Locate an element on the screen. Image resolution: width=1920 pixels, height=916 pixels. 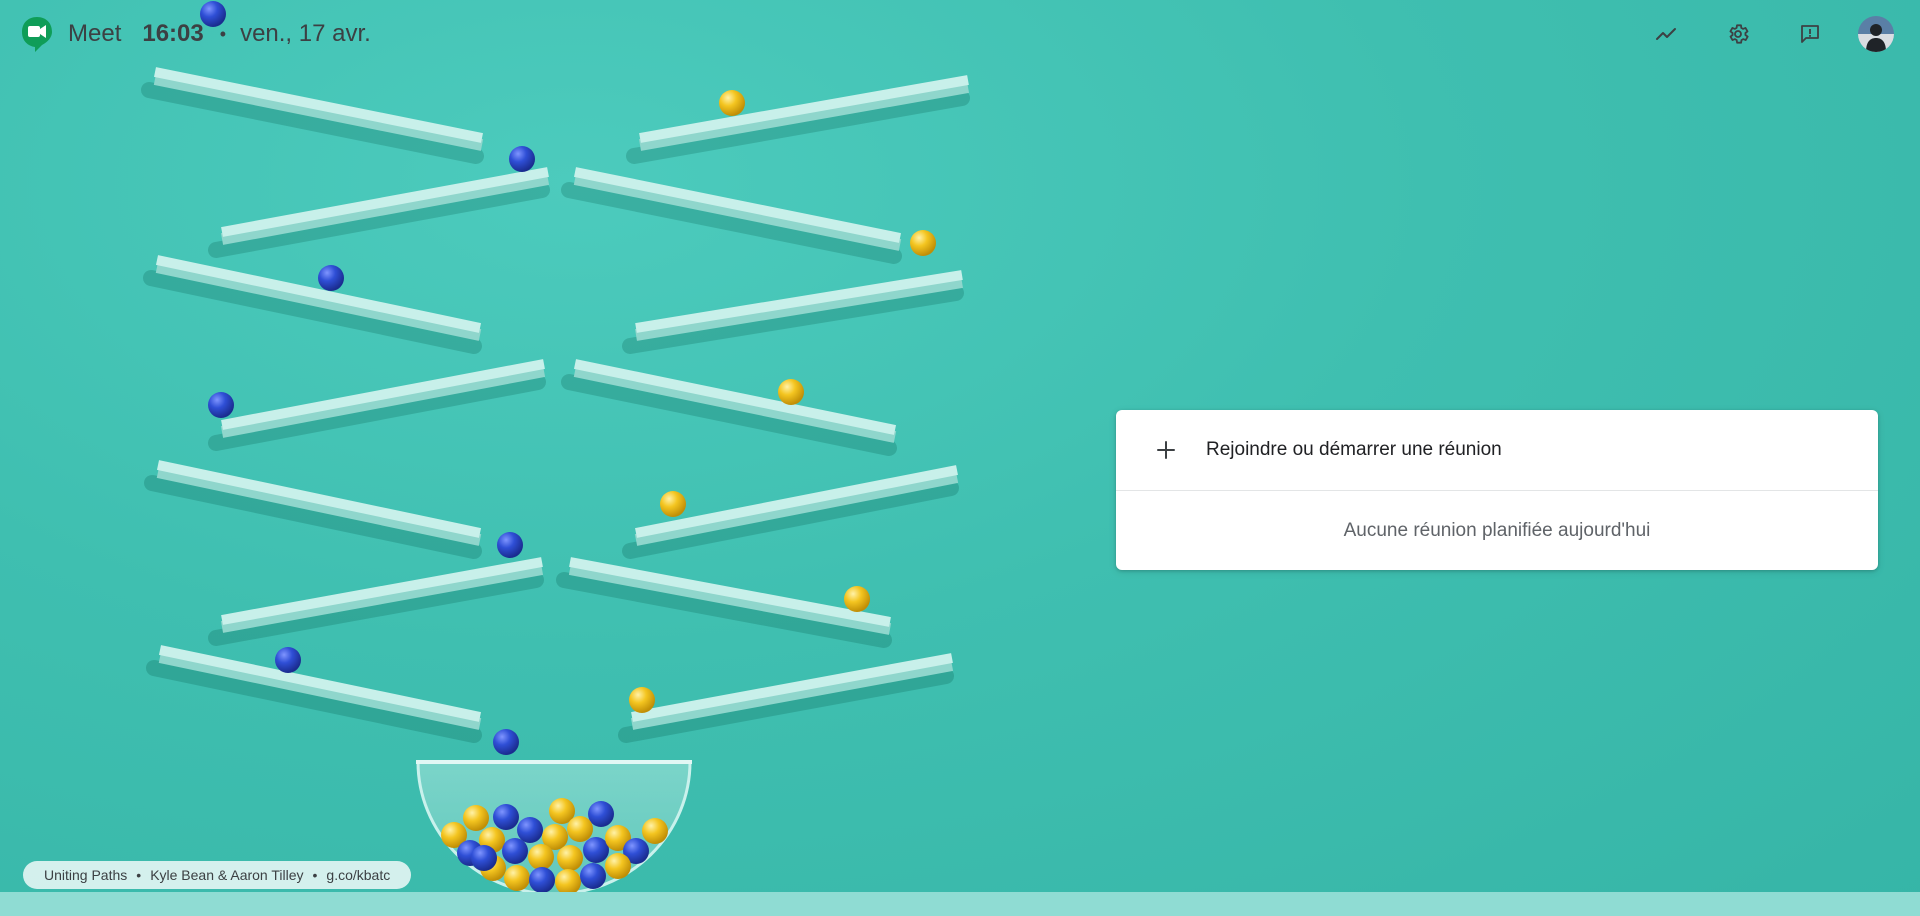
artwork-title: Uniting Paths is located at coordinates (86, 875).